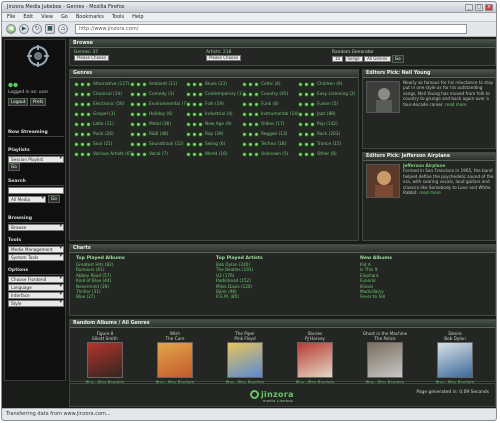  I want to click on genre-label: Easy Listening (2), so click(336, 94).